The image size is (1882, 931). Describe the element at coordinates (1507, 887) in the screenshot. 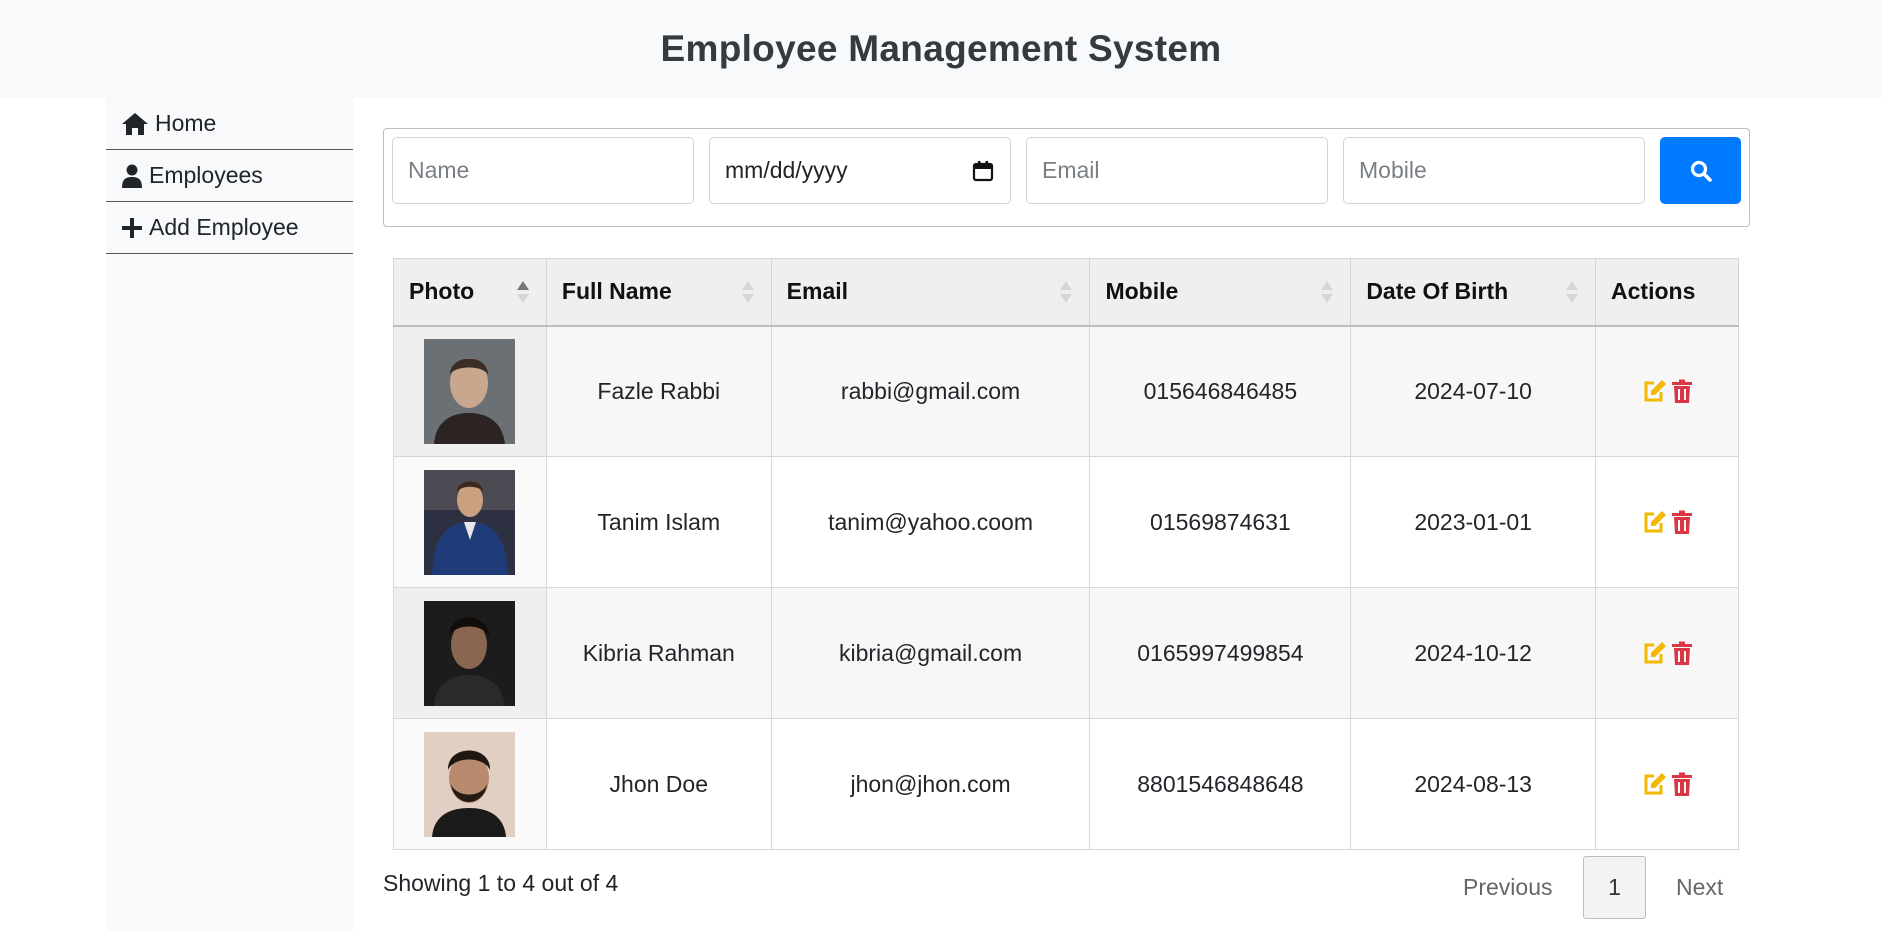

I see `previous-page-button: Previous` at that location.